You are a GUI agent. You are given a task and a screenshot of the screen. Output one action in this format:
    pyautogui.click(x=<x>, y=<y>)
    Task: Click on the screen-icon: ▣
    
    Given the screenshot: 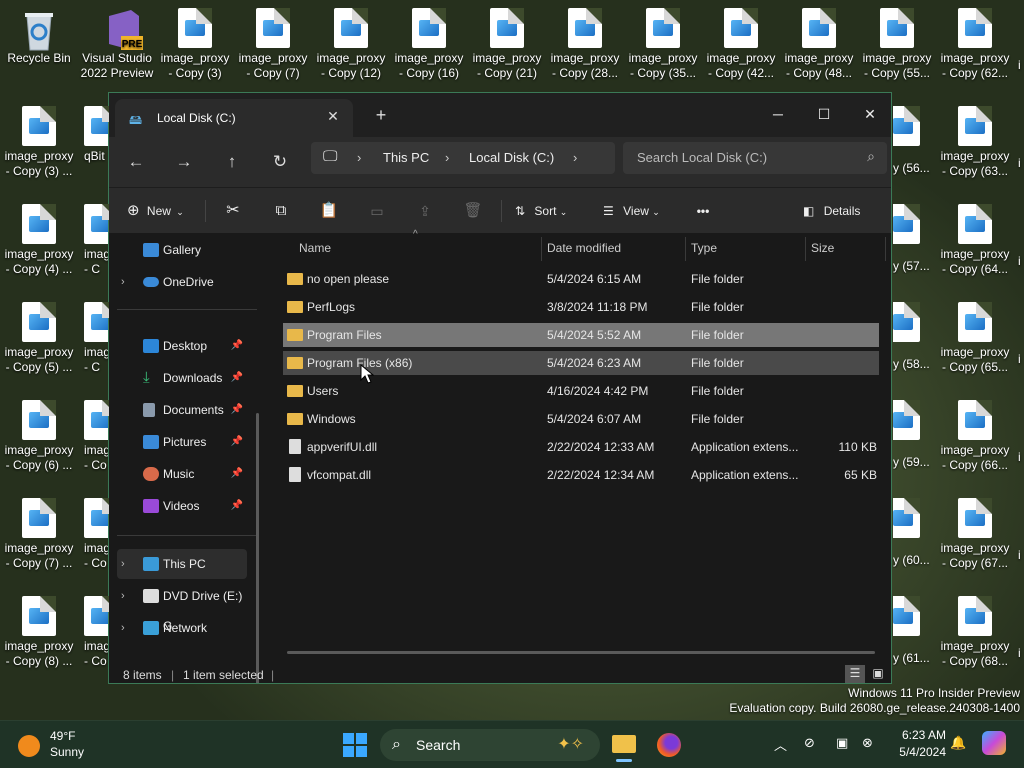 What is the action you would take?
    pyautogui.click(x=842, y=743)
    